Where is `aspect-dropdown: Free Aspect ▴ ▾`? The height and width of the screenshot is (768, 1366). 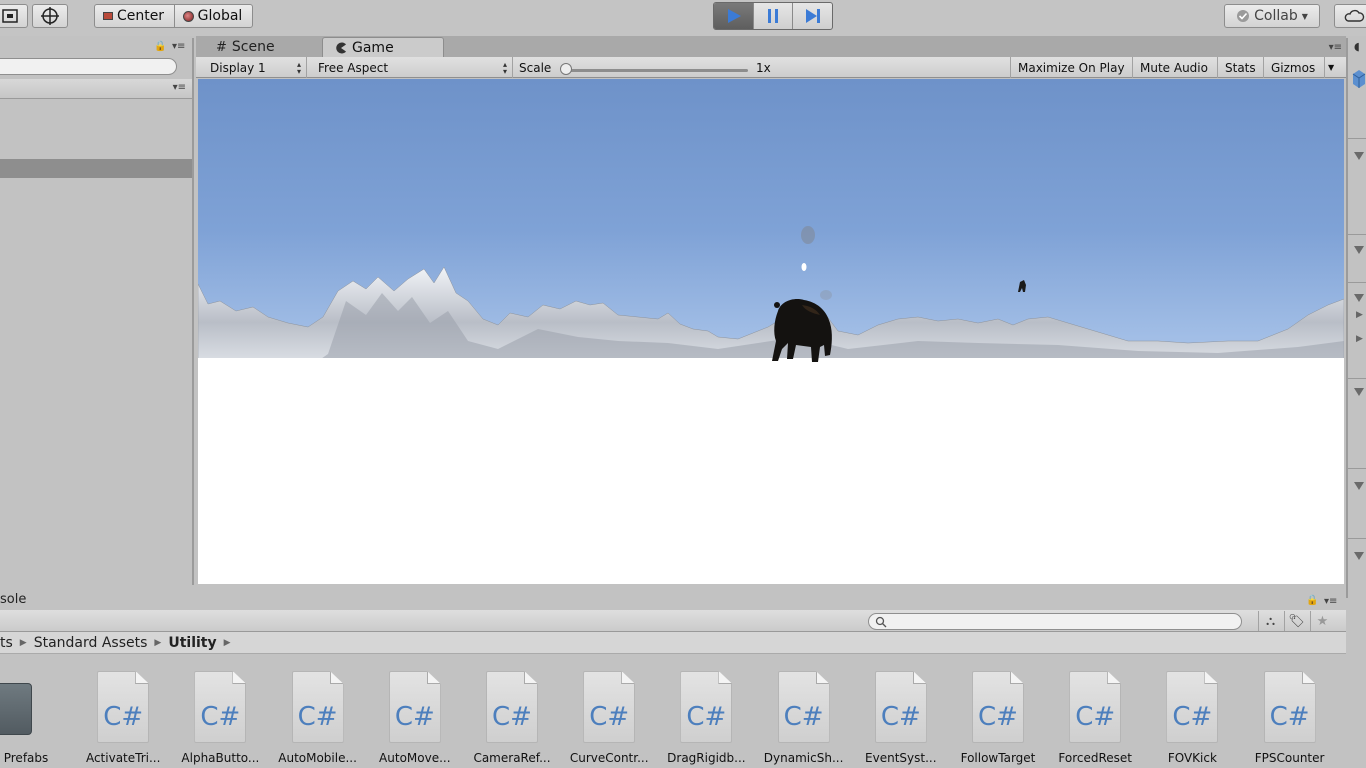
aspect-dropdown: Free Aspect ▴ ▾ is located at coordinates (412, 67).